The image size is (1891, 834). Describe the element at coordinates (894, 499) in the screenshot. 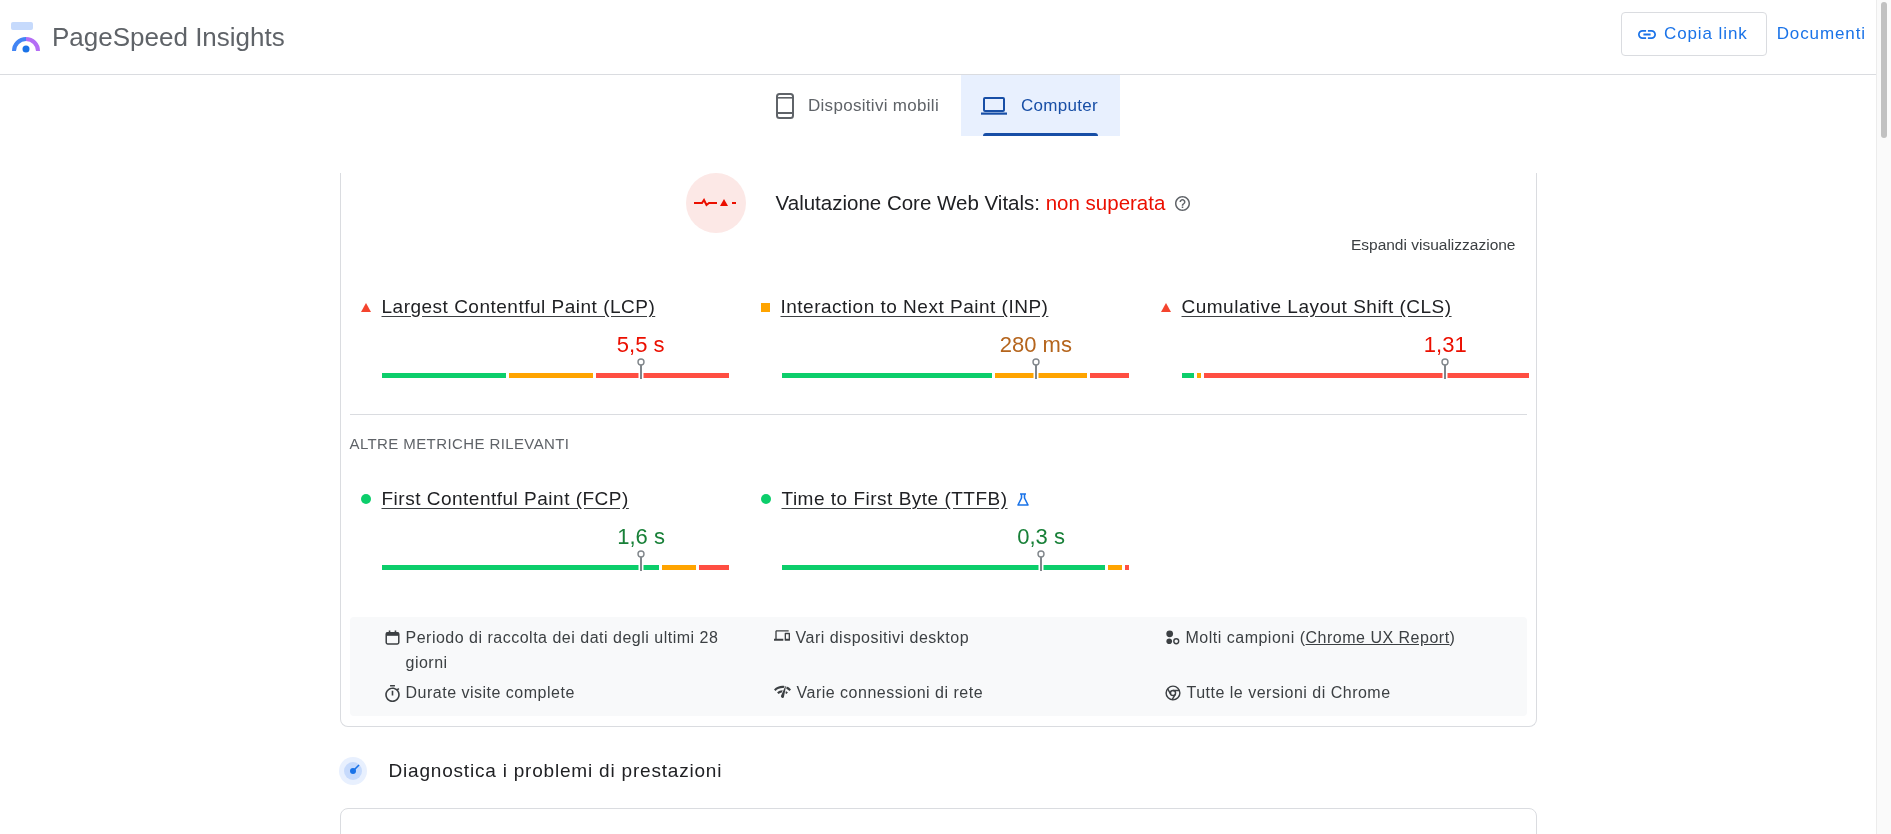

I see `metric-link: Time to First Byte (TTFB)` at that location.